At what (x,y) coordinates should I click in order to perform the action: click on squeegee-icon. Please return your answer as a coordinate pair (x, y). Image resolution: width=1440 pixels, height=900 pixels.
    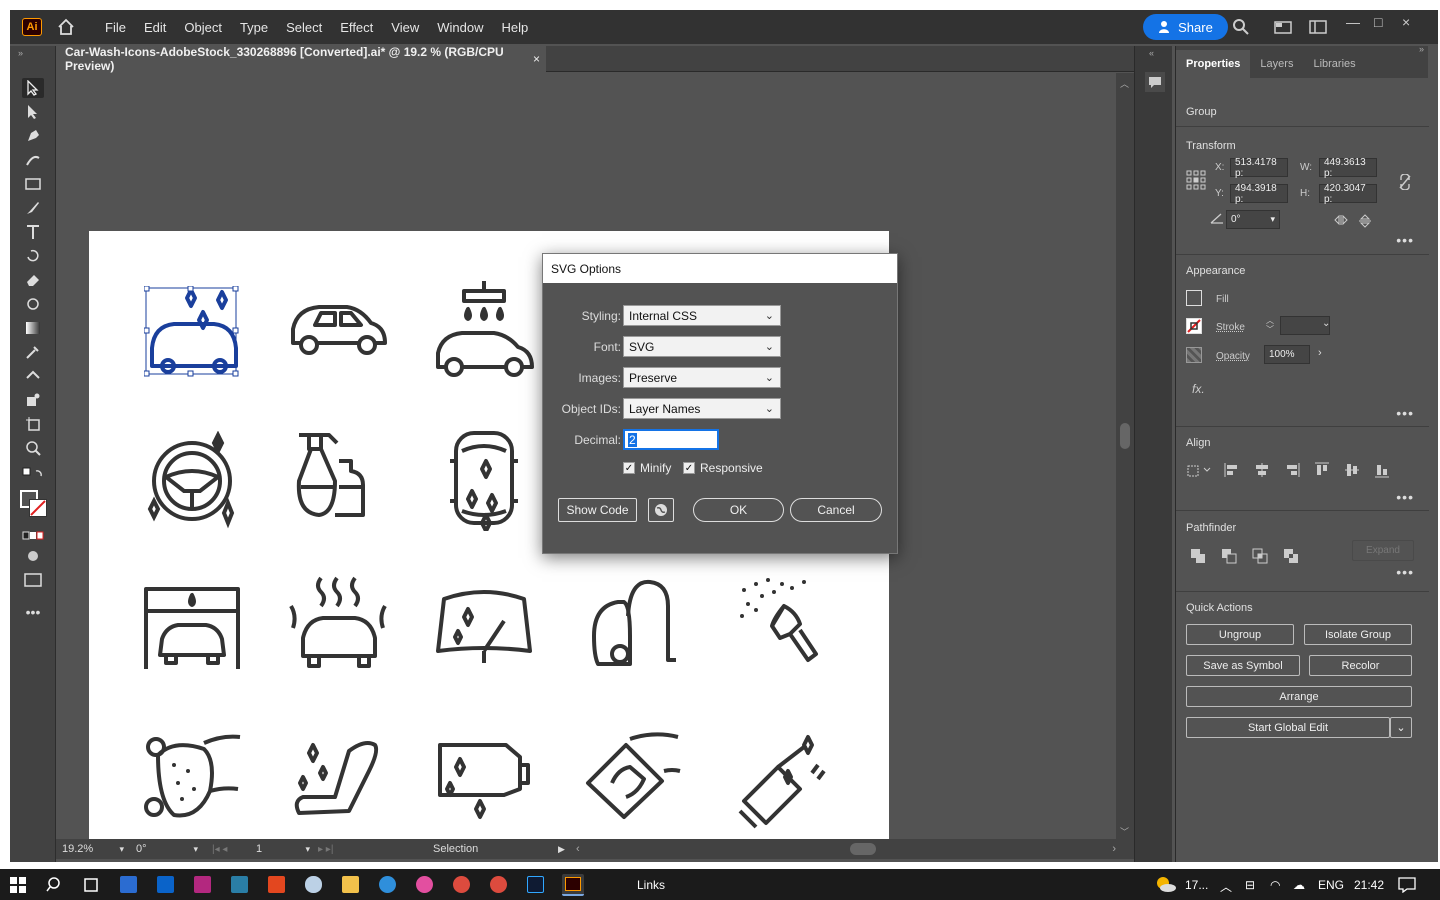
    Looking at the image, I should click on (784, 781).